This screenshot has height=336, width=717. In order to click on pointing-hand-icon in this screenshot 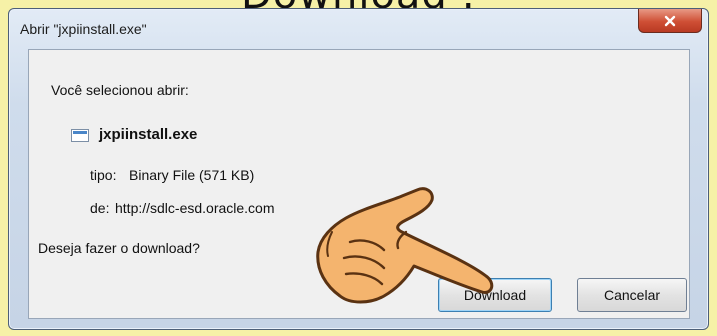, I will do `click(405, 245)`.